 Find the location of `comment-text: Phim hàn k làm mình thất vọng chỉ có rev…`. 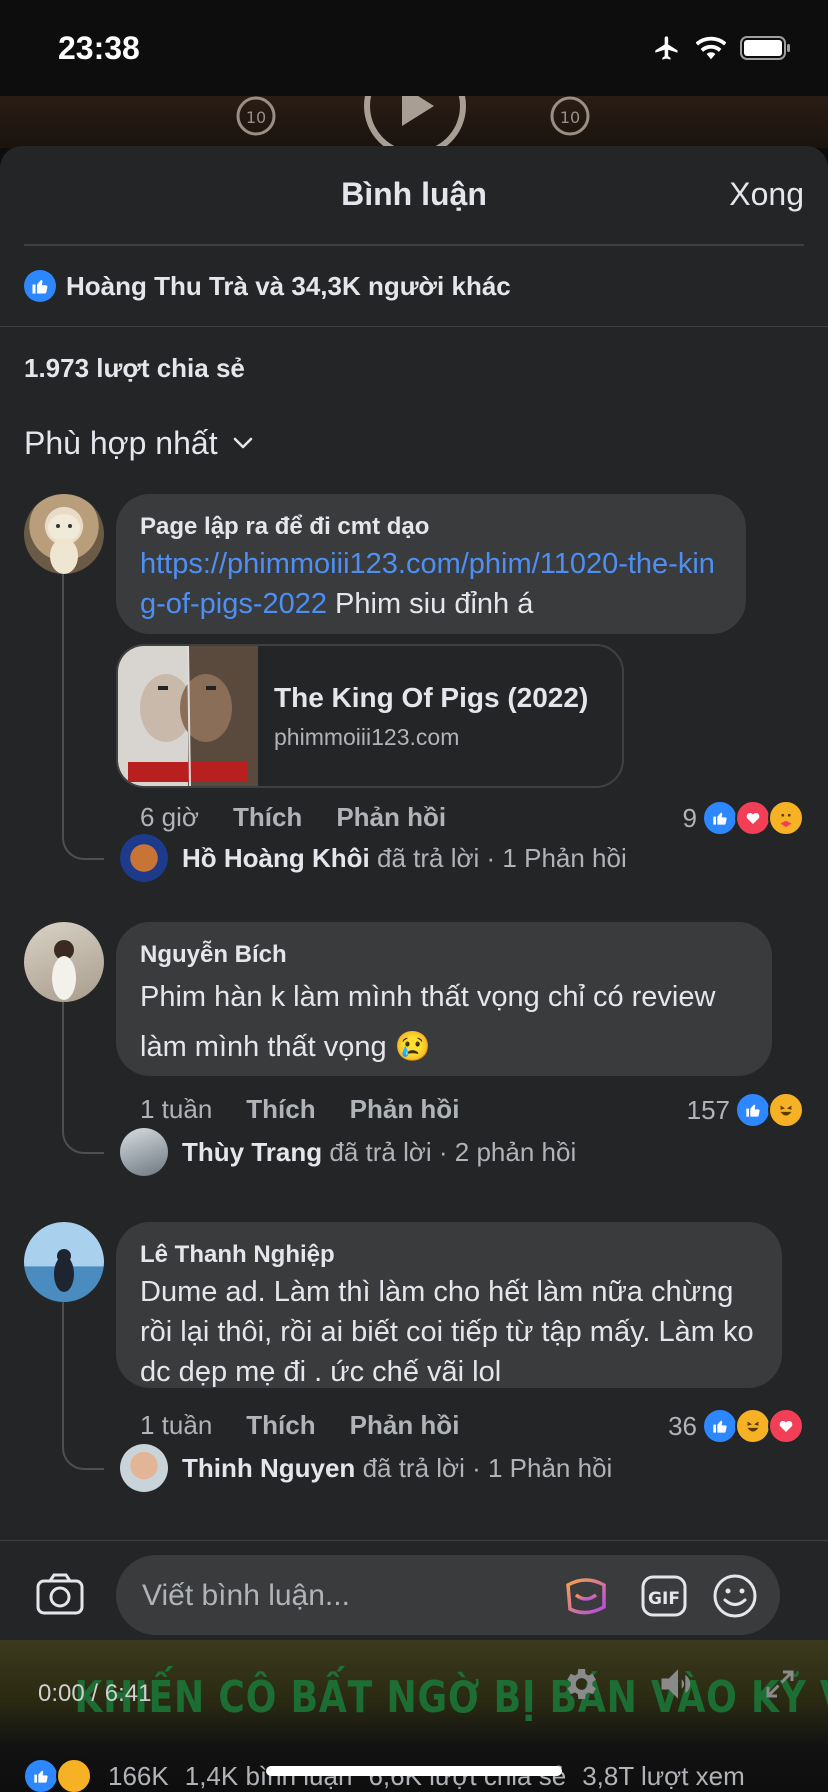

comment-text: Phim hàn k làm mình thất vọng chỉ có rev… is located at coordinates (428, 1022).